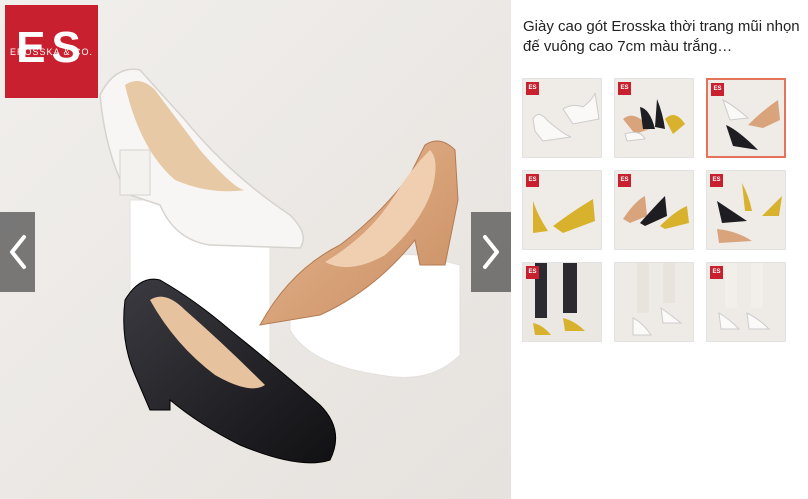  What do you see at coordinates (654, 210) in the screenshot?
I see `thumbnail-5: ES` at bounding box center [654, 210].